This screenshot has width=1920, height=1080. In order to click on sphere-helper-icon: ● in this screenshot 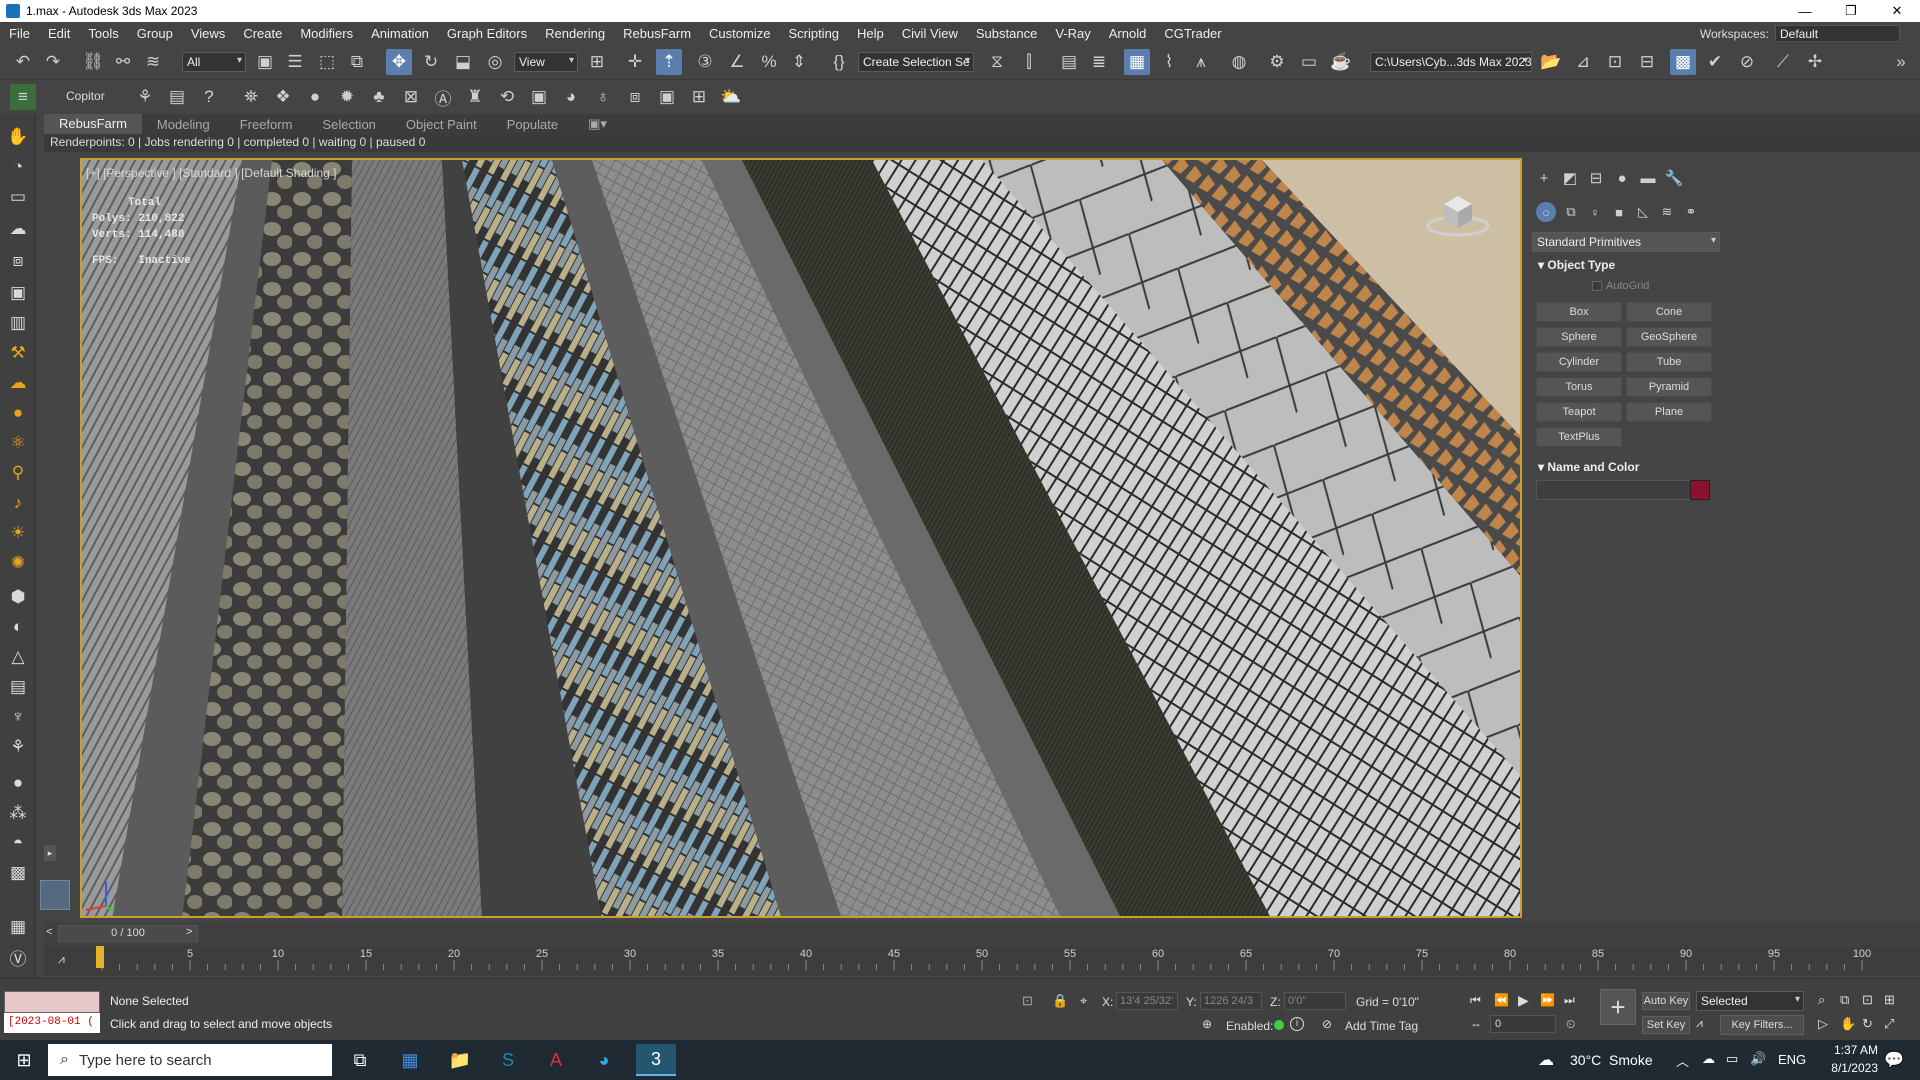, I will do `click(18, 413)`.